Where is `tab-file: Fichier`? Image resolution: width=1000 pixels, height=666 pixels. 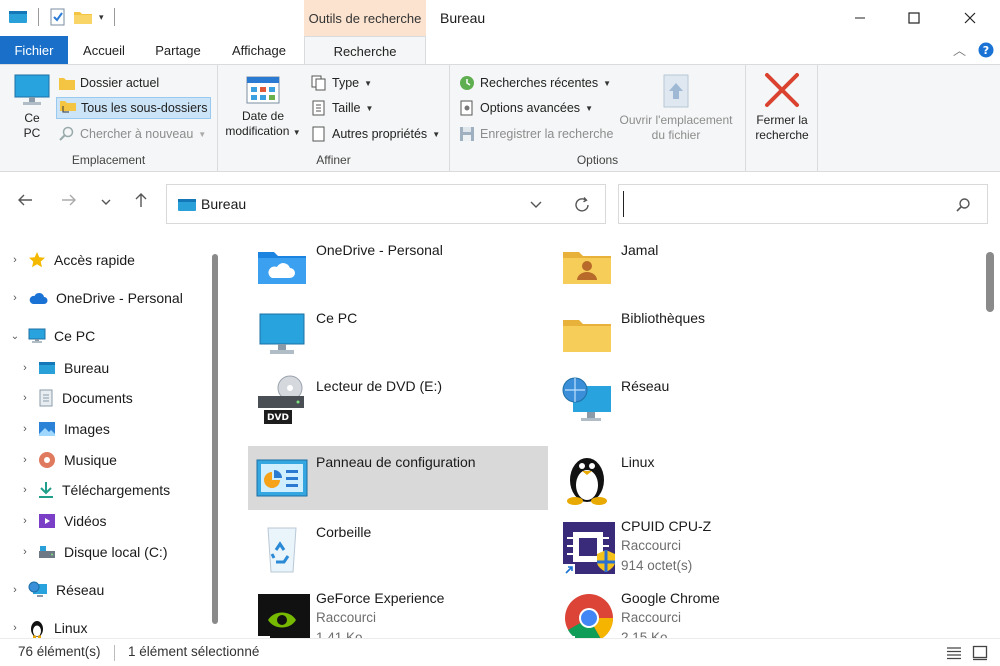
tab-file: Fichier is located at coordinates (34, 50).